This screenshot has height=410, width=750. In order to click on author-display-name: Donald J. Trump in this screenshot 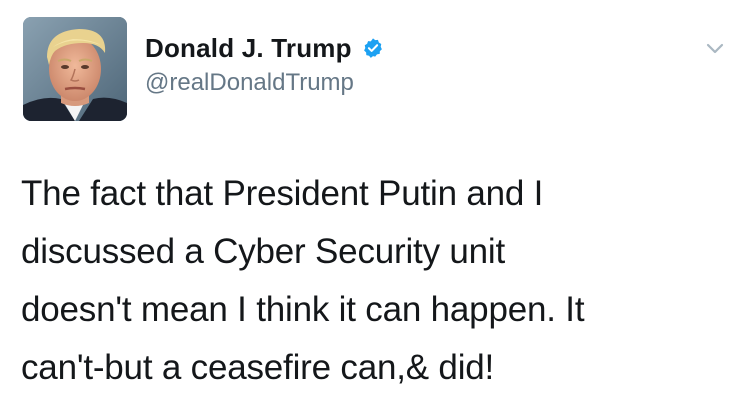, I will do `click(248, 48)`.